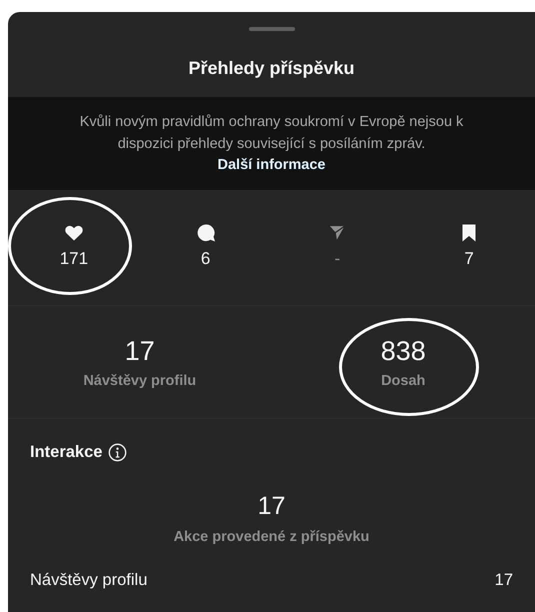 The height and width of the screenshot is (612, 535). I want to click on stat-label: Akce provedené z příspěvku, so click(271, 537).